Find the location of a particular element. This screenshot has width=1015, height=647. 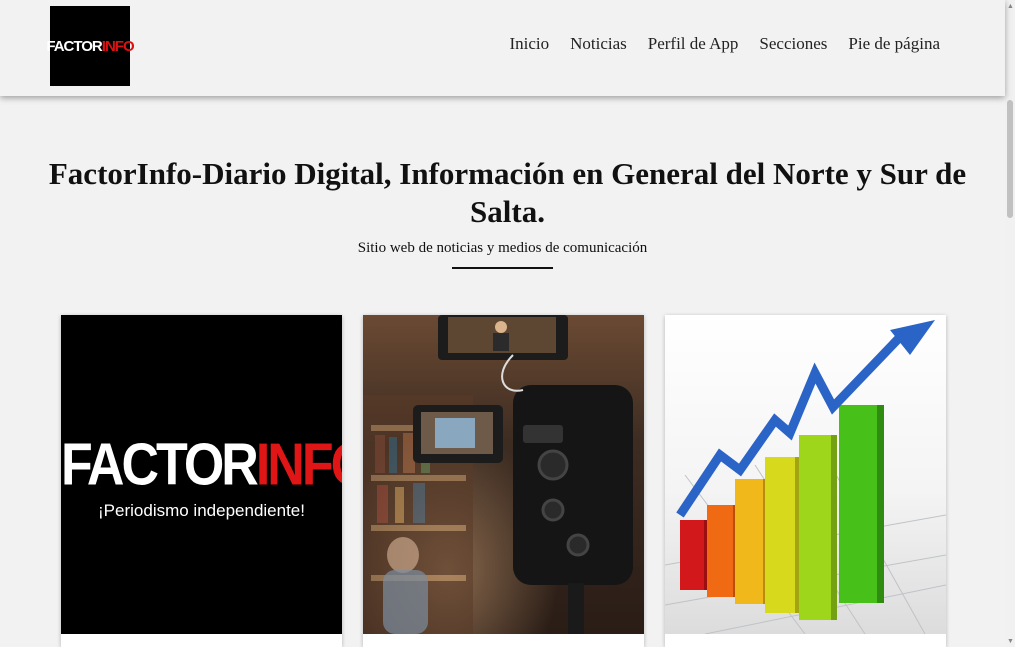

nav-item-inicio: Inicio is located at coordinates (529, 44).